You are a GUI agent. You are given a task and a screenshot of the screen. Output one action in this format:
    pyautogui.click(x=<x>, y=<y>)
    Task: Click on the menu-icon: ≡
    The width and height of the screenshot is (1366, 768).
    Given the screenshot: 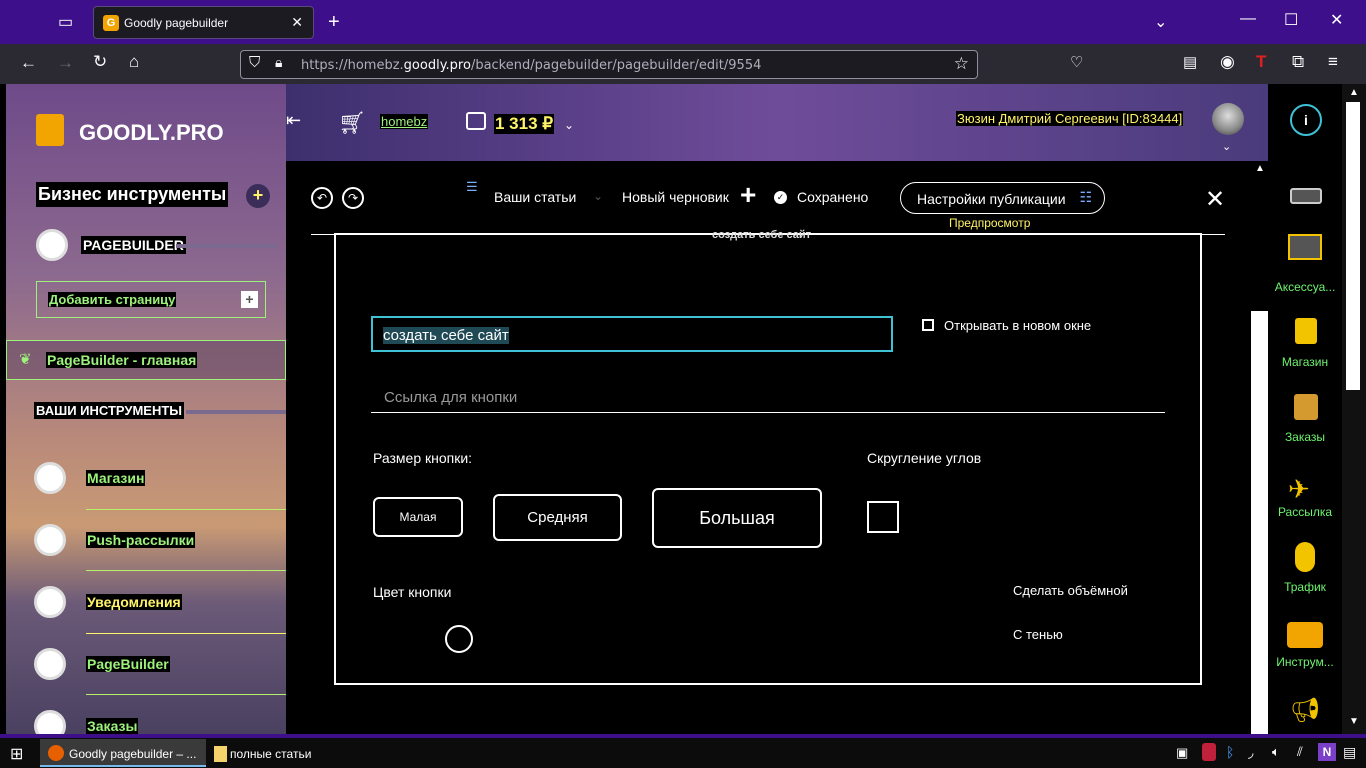 What is the action you would take?
    pyautogui.click(x=1333, y=62)
    